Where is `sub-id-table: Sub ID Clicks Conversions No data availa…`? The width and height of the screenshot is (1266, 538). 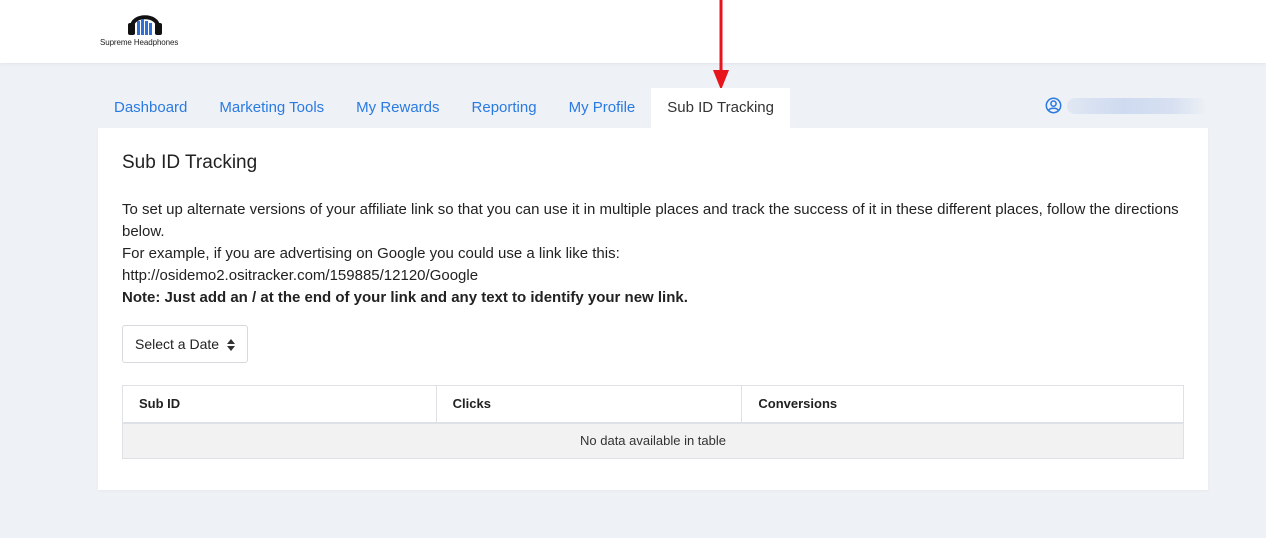 sub-id-table: Sub ID Clicks Conversions No data availa… is located at coordinates (653, 422).